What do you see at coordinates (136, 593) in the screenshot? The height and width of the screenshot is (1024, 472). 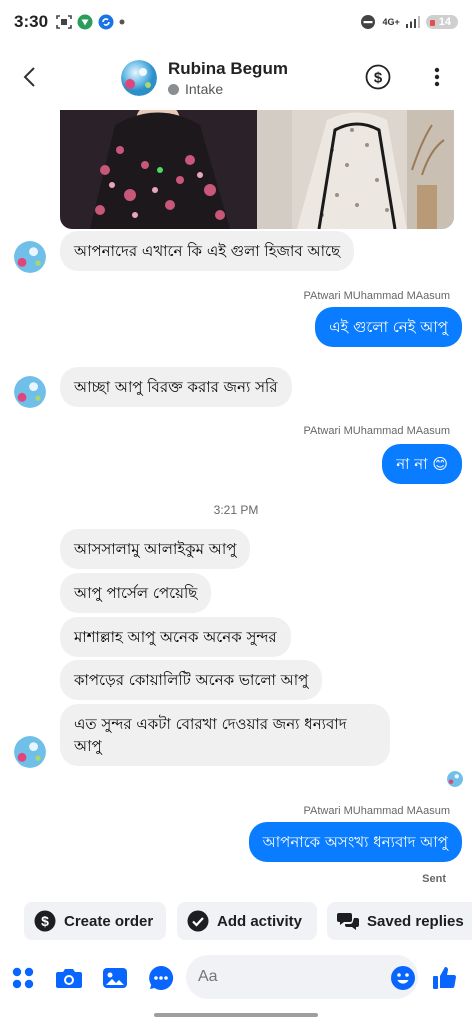 I see `message-incoming: আপু পার্সেল পেয়েছি` at bounding box center [136, 593].